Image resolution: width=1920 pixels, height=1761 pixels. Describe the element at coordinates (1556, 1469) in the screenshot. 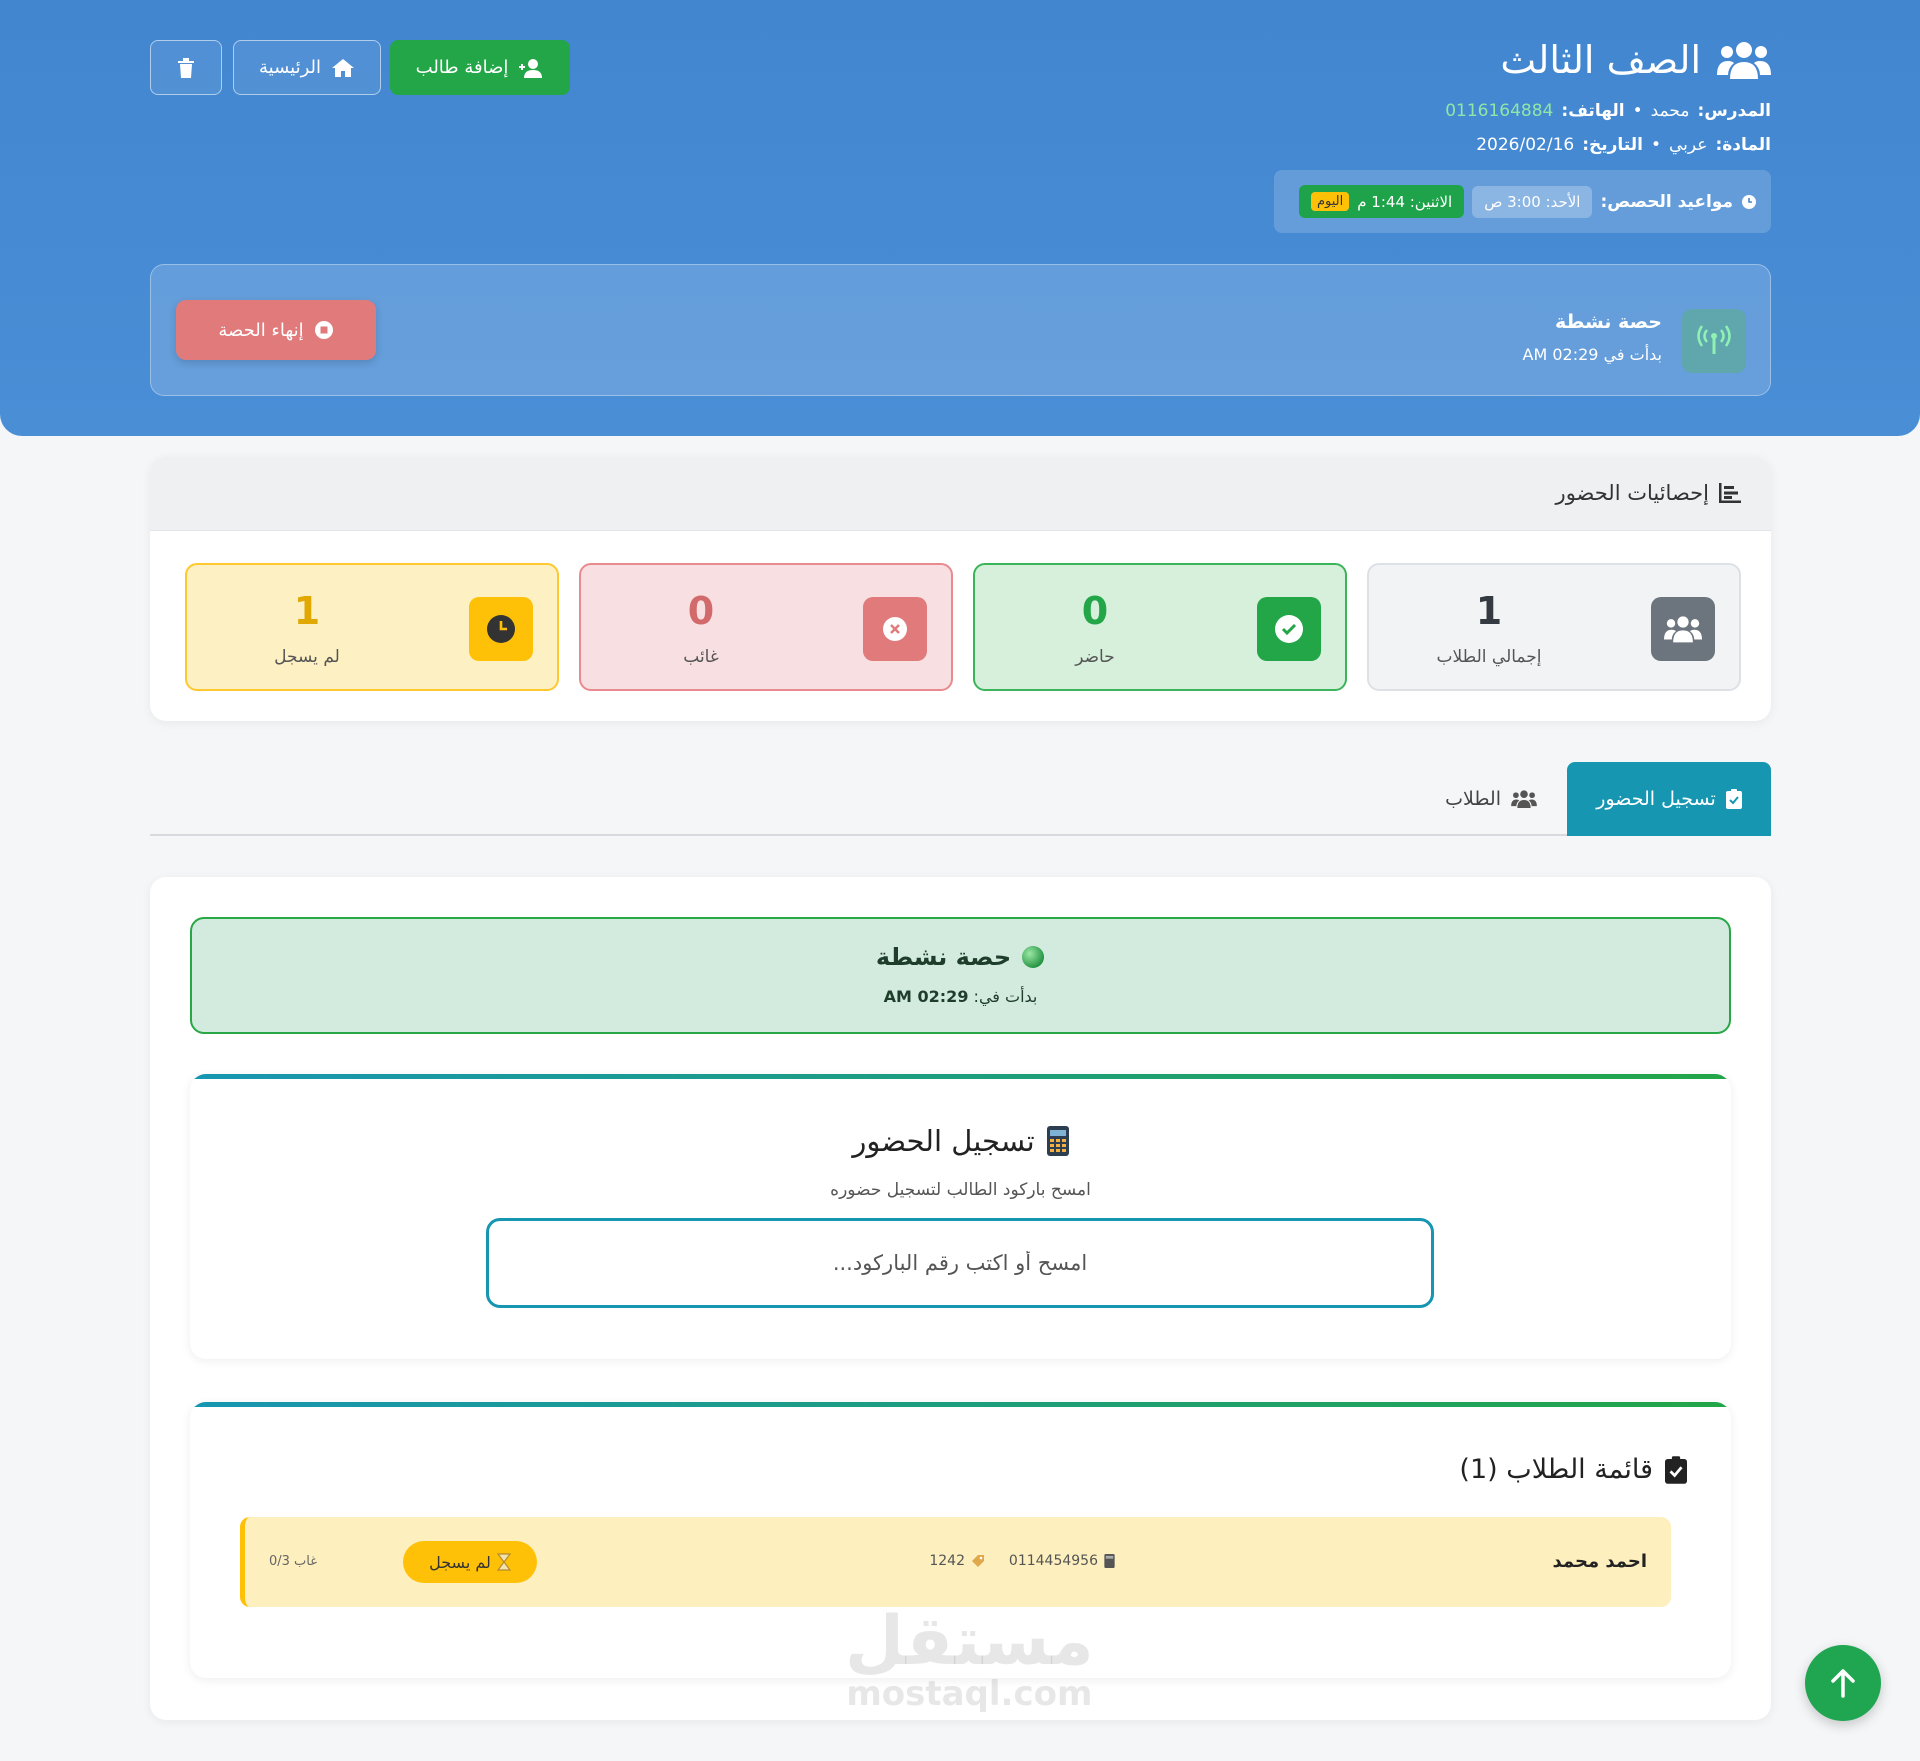

I see `student-list-title-text: قائمة الطلاب (1)` at that location.